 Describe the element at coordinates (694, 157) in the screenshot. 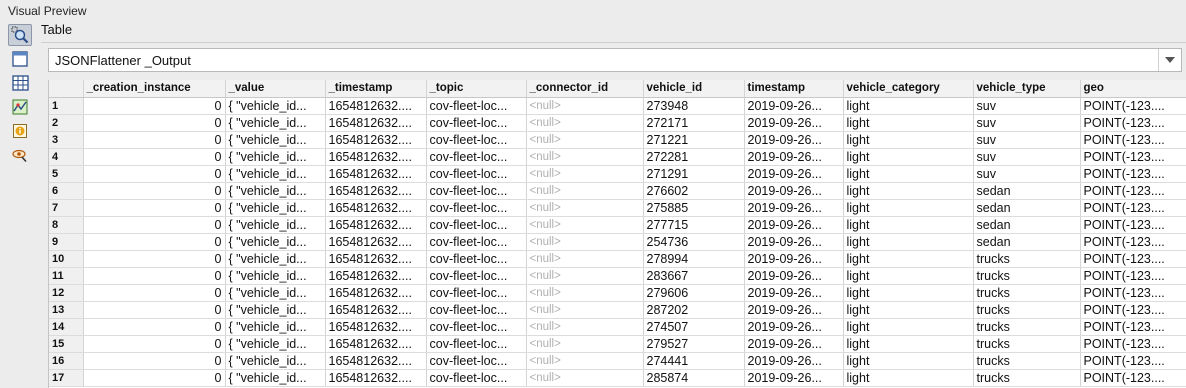

I see `table-cell: 272281` at that location.